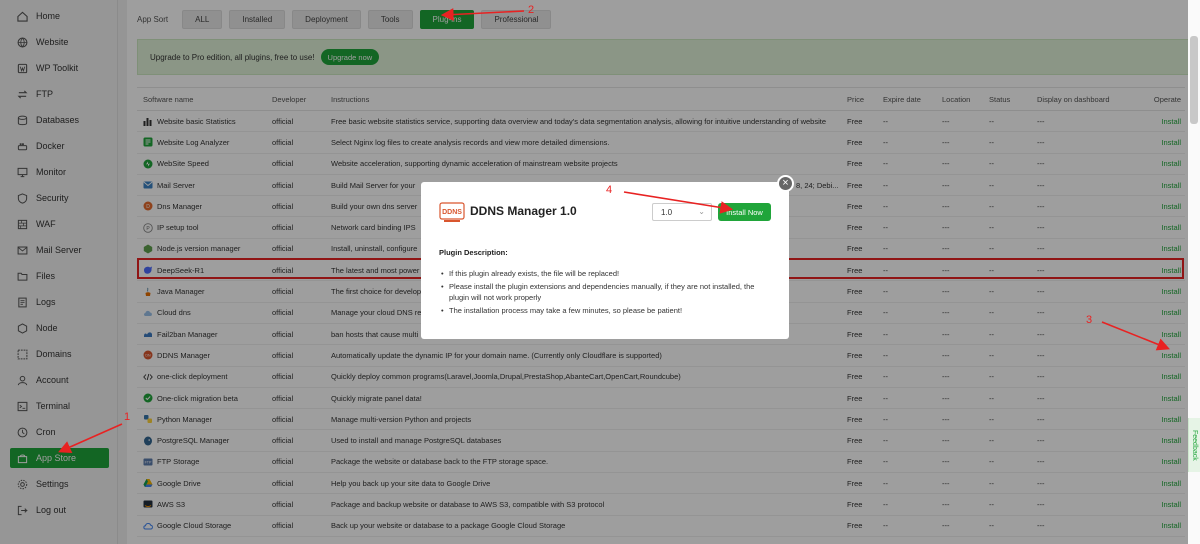 The width and height of the screenshot is (1200, 544). I want to click on feedback-tab: Feedback, so click(1194, 445).